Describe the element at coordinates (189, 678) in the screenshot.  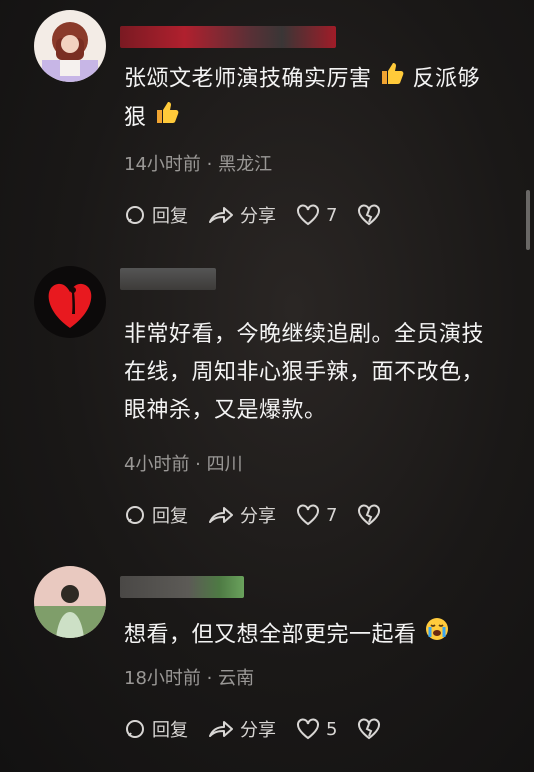
I see `comment-meta: 18小时前 · 云南` at that location.